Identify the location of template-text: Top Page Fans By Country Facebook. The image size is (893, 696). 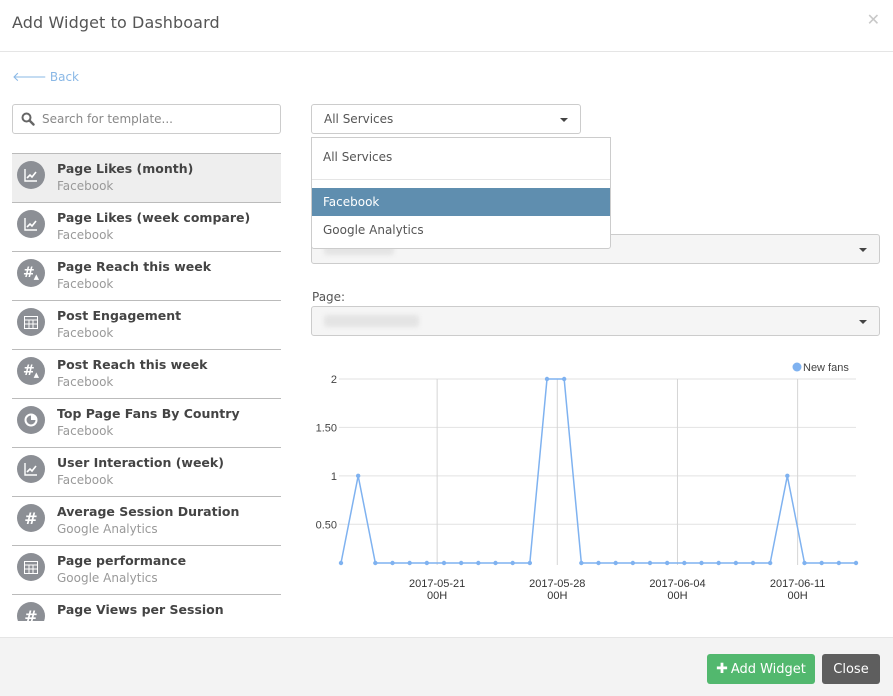
(148, 422).